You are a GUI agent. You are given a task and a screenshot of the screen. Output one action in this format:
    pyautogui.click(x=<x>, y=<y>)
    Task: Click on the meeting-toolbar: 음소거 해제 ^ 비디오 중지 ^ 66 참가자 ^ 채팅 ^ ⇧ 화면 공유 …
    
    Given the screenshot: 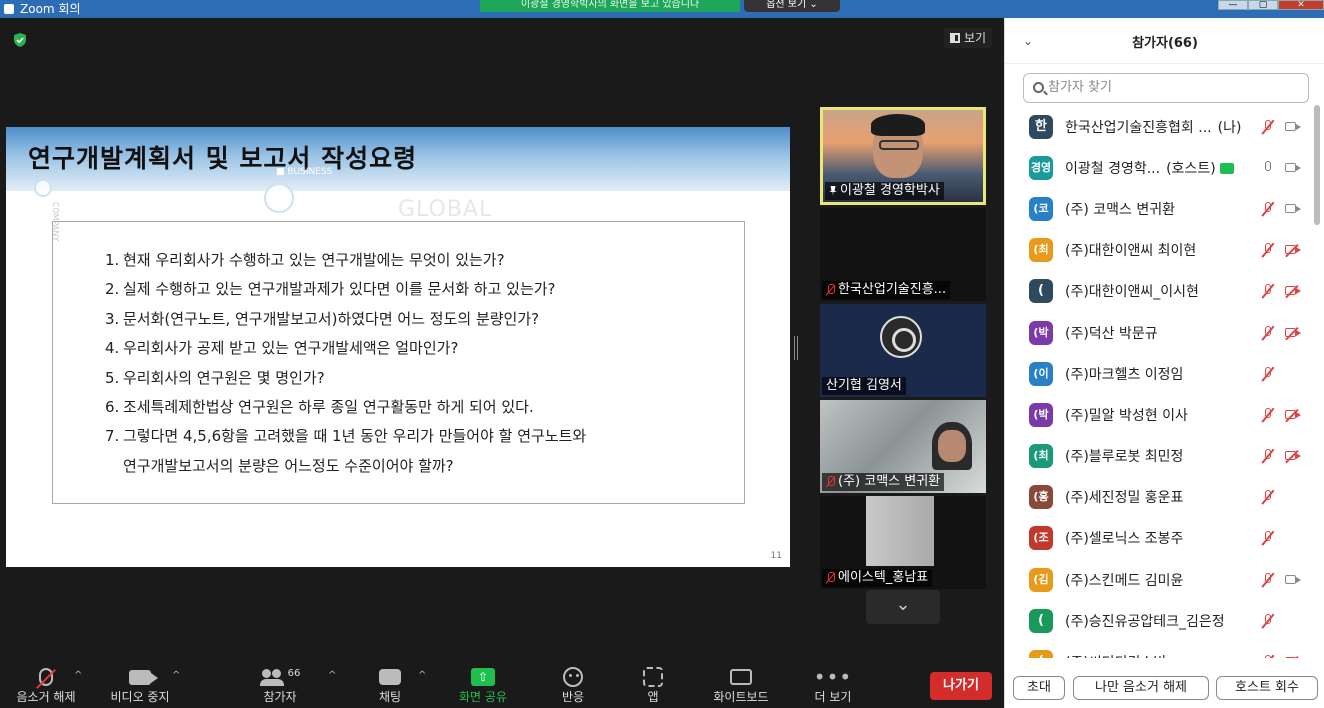 What is the action you would take?
    pyautogui.click(x=502, y=685)
    